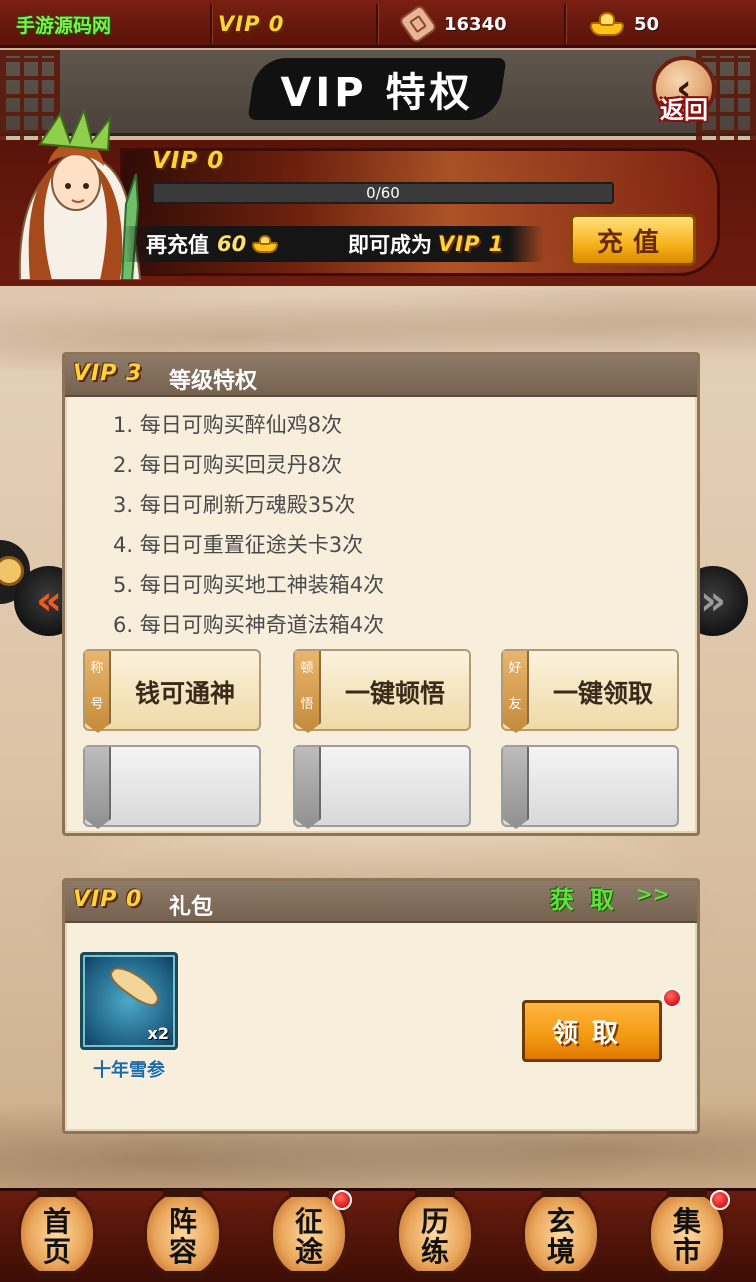 The width and height of the screenshot is (756, 1282). I want to click on nav-lineup: 阵容, so click(183, 1234).